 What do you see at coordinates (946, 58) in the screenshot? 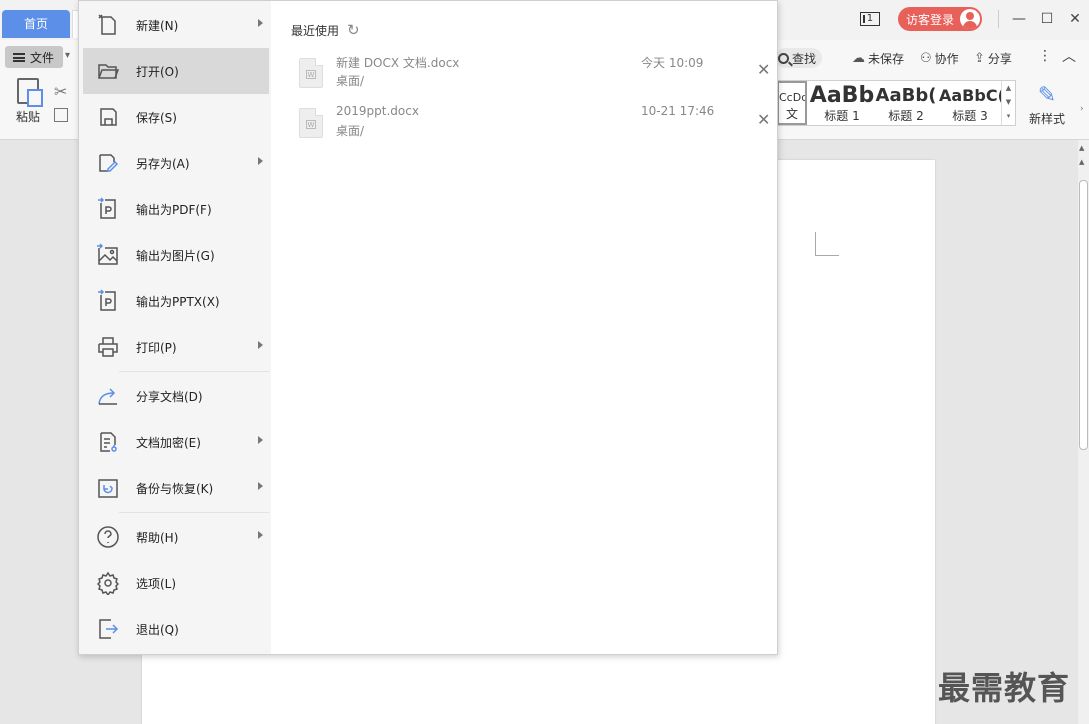
I see `collaborate-label: 协作` at bounding box center [946, 58].